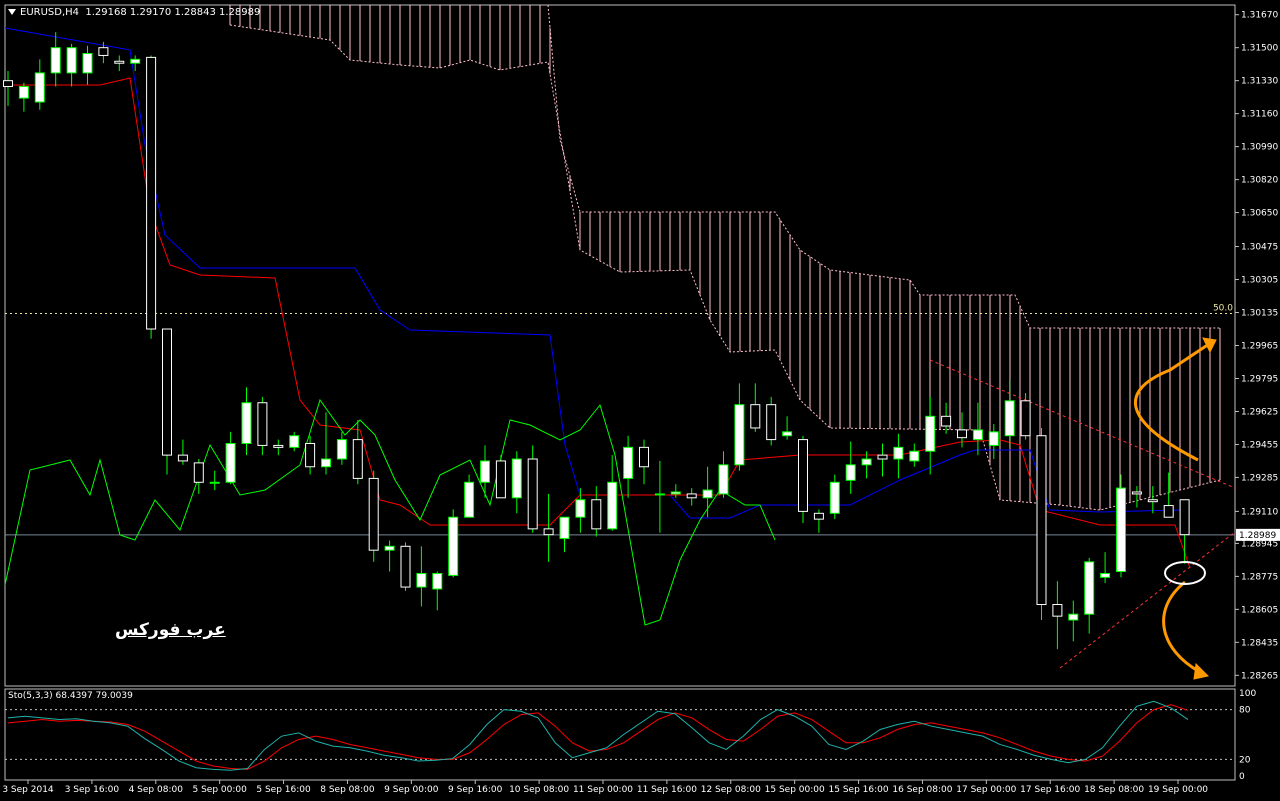 Image resolution: width=1280 pixels, height=801 pixels. What do you see at coordinates (1259, 478) in the screenshot?
I see `y-tick-label: 1.29285` at bounding box center [1259, 478].